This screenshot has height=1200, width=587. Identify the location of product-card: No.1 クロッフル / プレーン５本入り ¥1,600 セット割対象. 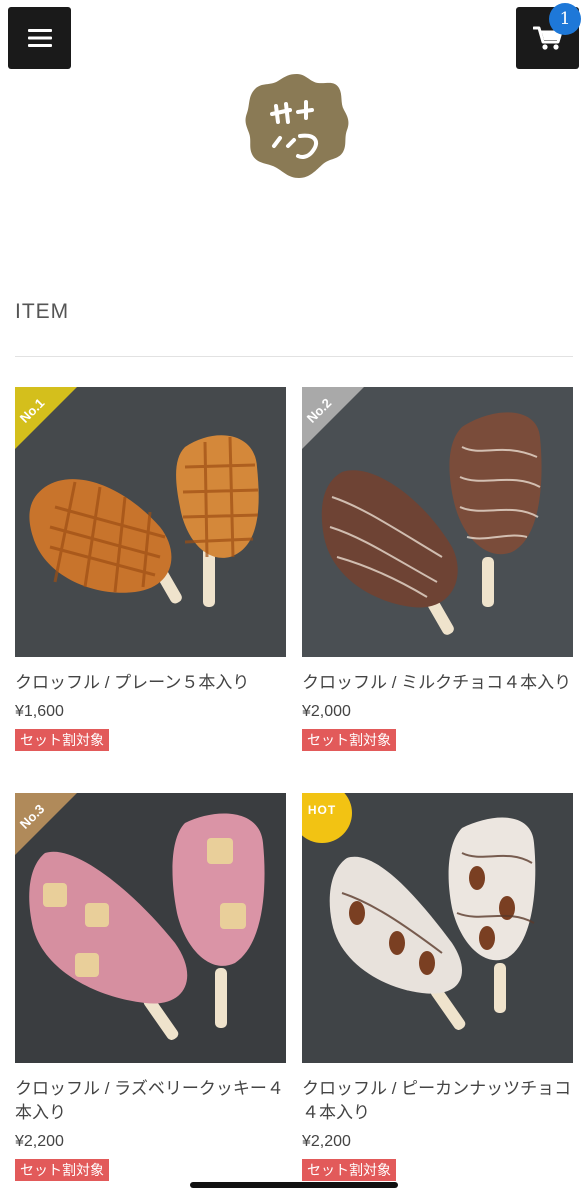
(150, 569).